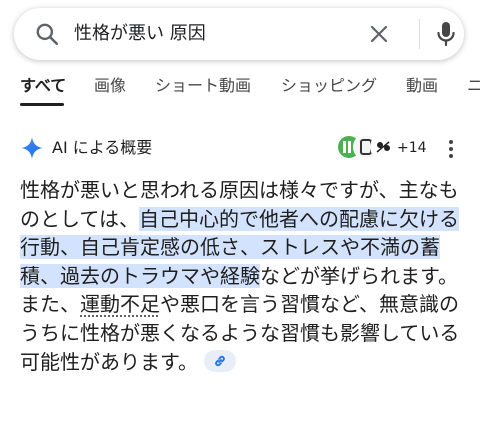 The image size is (480, 422). I want to click on search-tabs: すべて 画像 ショート動画 ショッピング 動画 ニ, so click(240, 84).